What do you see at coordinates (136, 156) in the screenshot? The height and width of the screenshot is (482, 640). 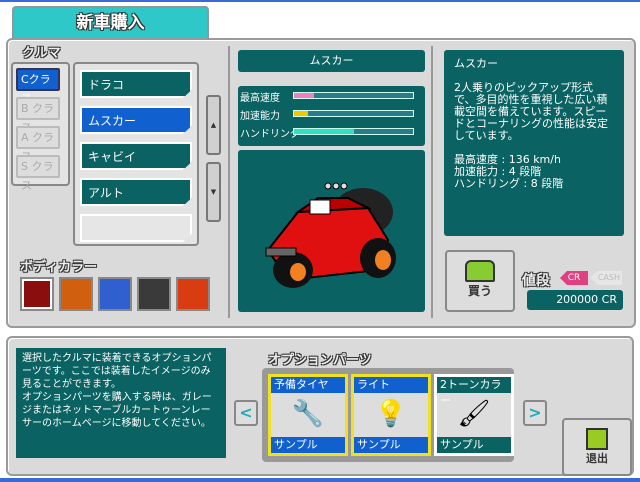 I see `car-list-item: キャビイ` at bounding box center [136, 156].